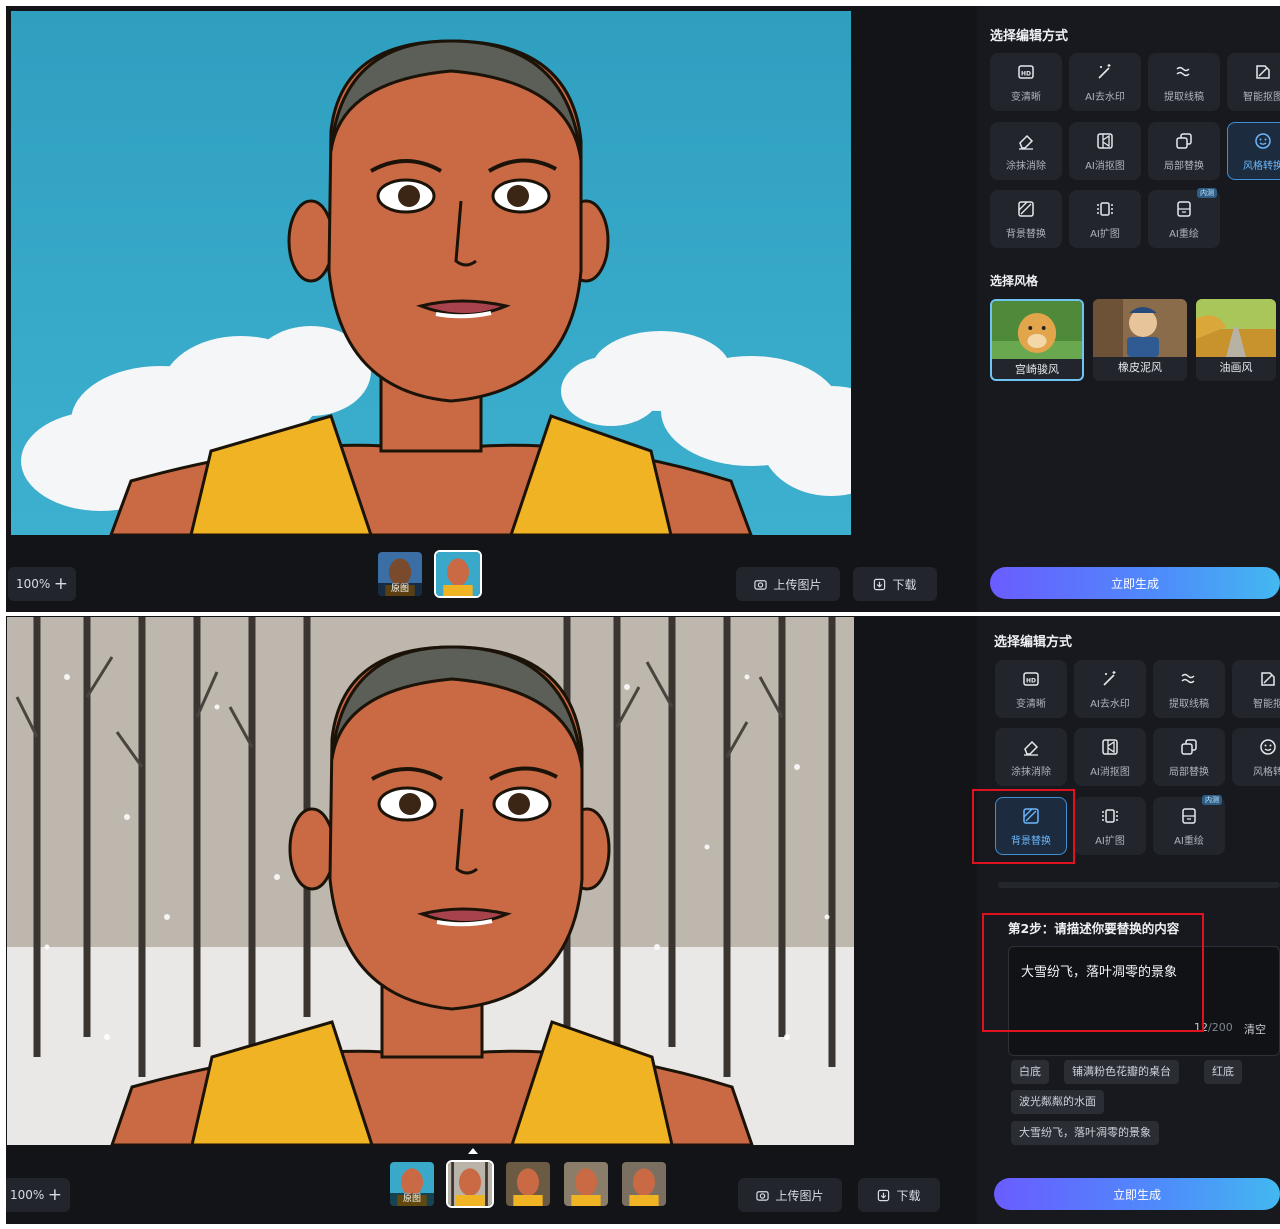  Describe the element at coordinates (1189, 841) in the screenshot. I see `tool-label: AI重绘` at that location.